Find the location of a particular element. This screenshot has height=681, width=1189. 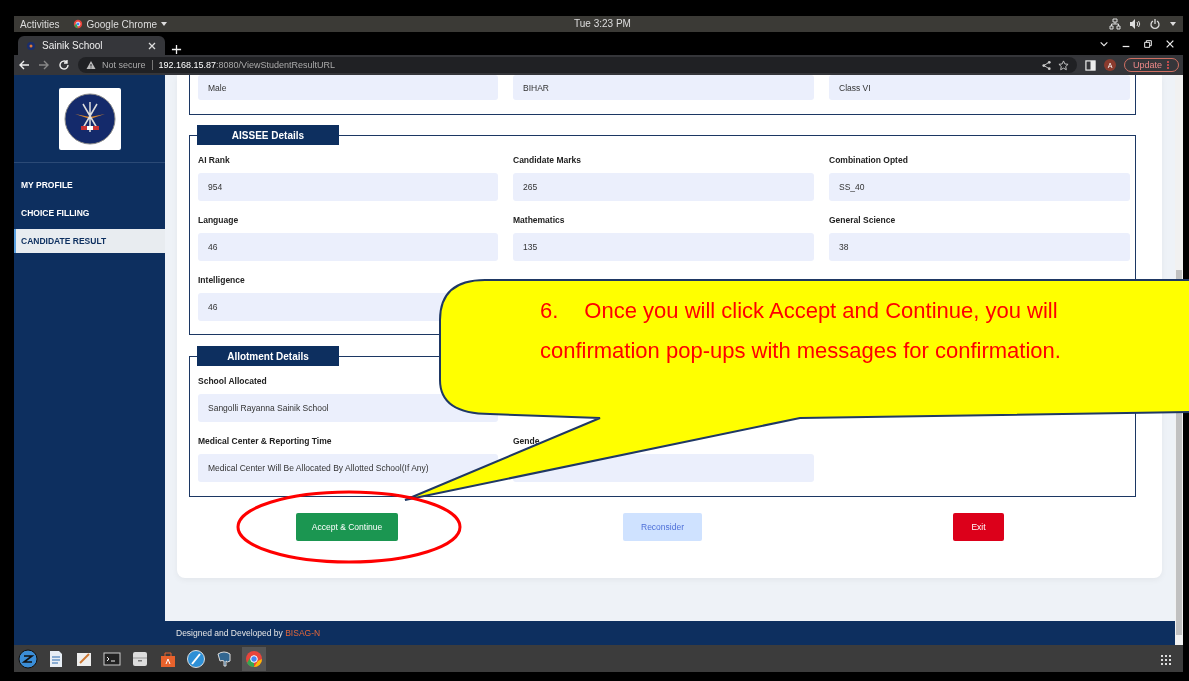

sidebar-item: CHOICE FILLING is located at coordinates (89, 213).